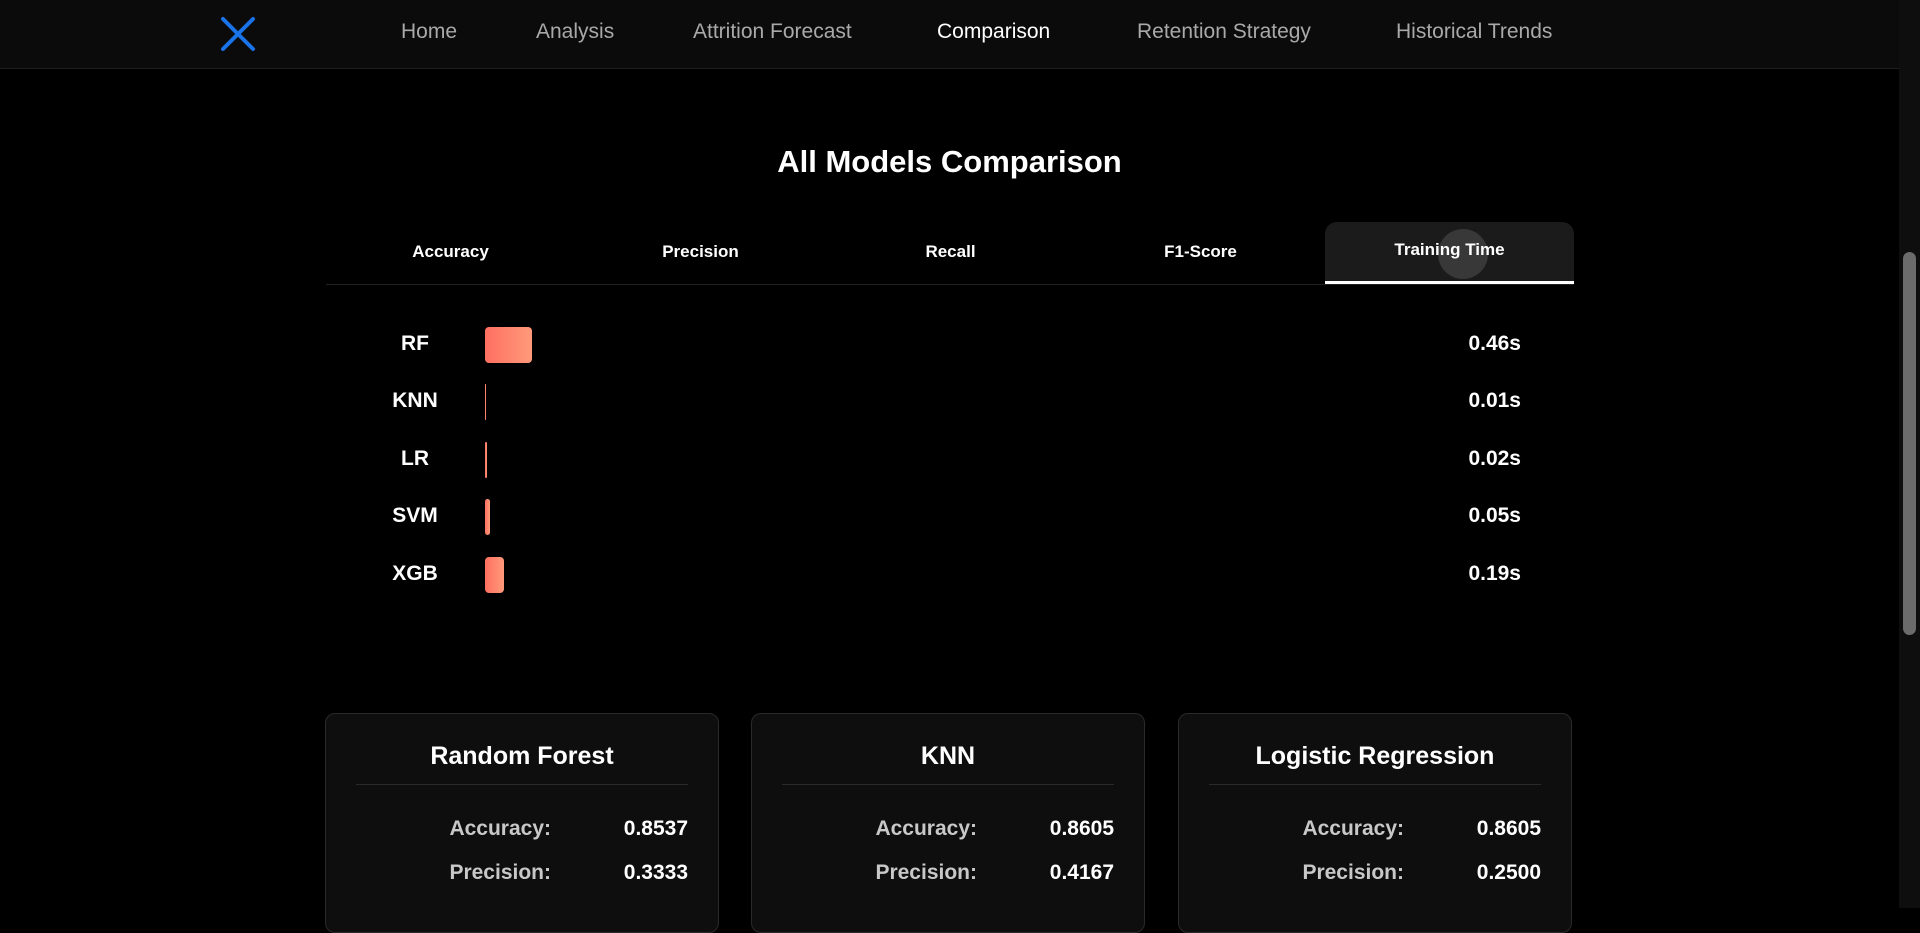 This screenshot has width=1920, height=933. I want to click on bar-row-svm: SVM 0.05s, so click(955, 516).